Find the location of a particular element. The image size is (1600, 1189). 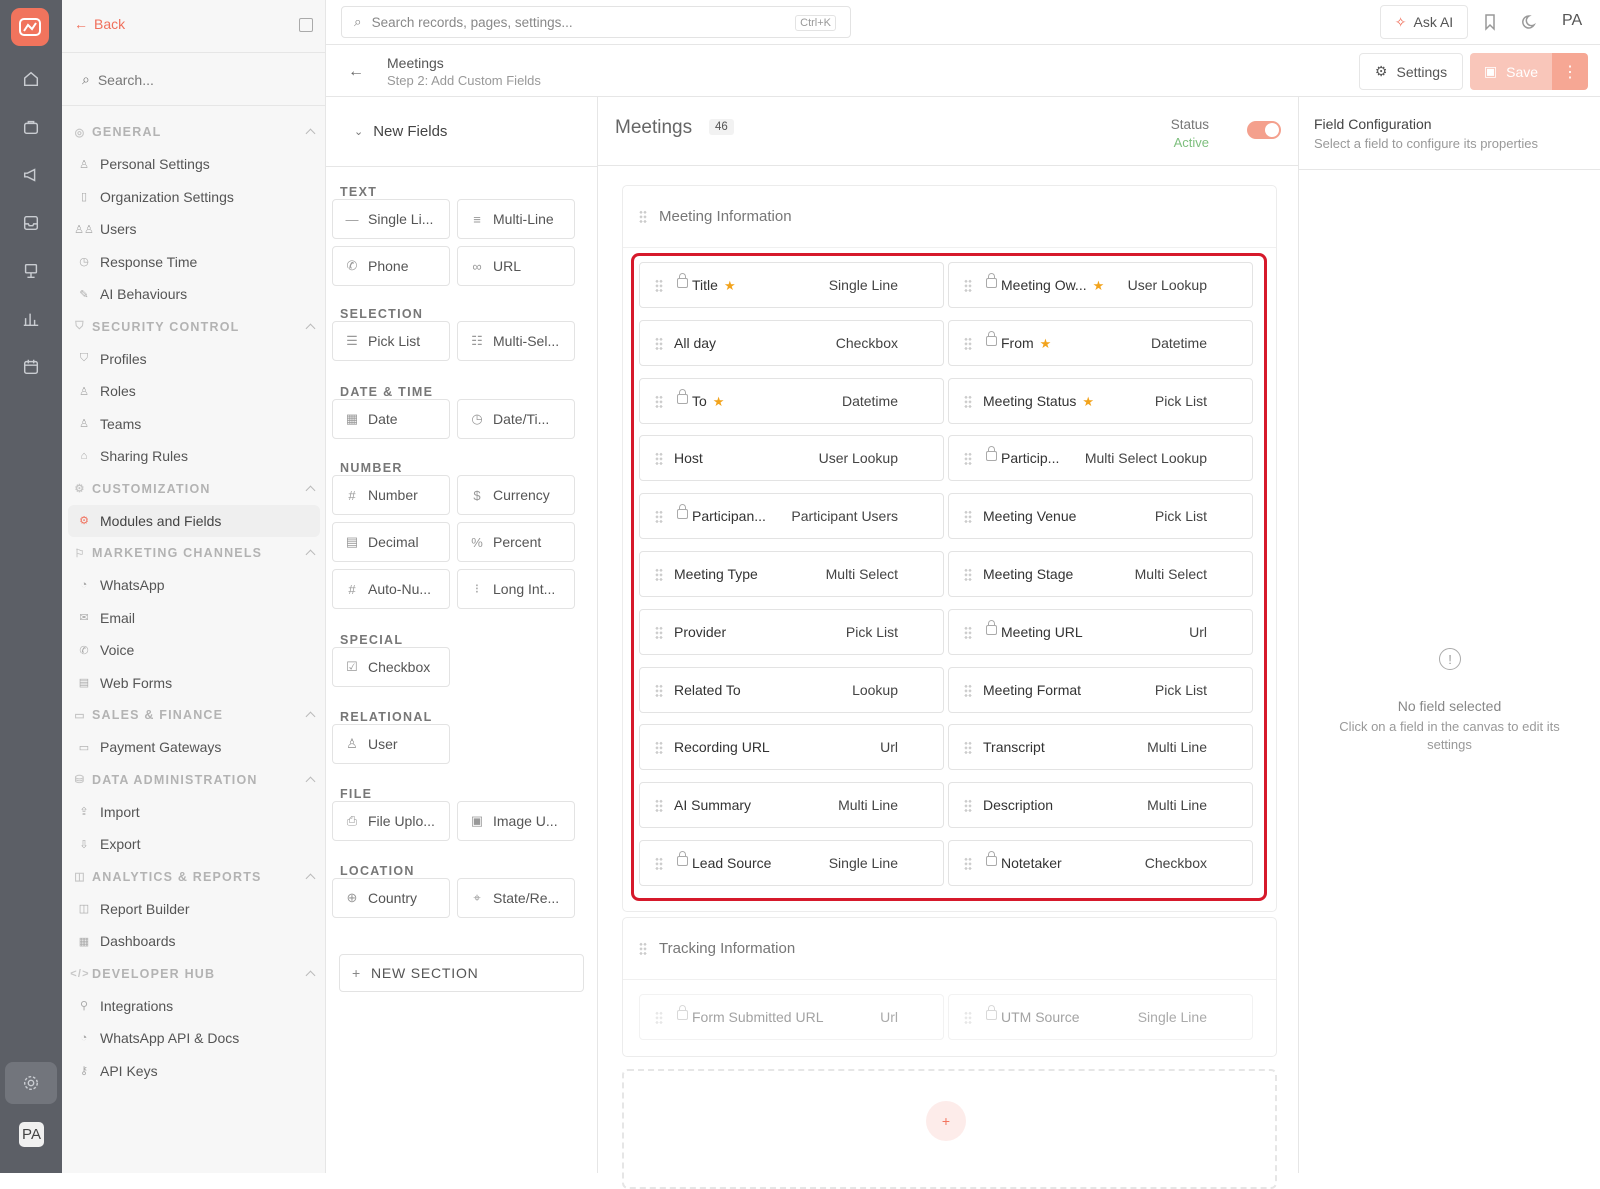

more-options-button: ⋮ is located at coordinates (1570, 71).